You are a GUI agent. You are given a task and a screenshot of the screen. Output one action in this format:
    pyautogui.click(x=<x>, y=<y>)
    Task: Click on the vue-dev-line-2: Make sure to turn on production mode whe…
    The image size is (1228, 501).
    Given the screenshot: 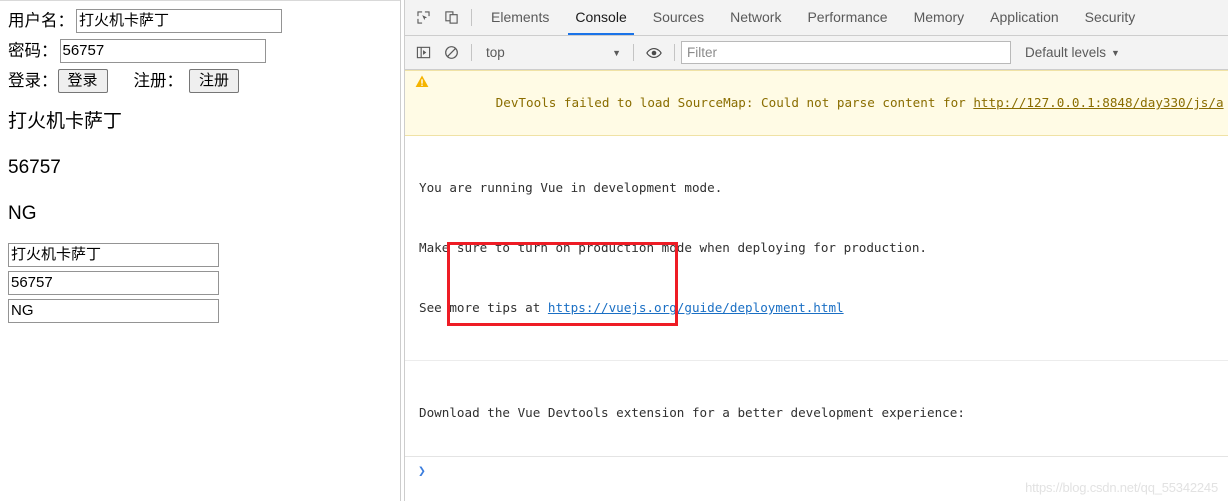 What is the action you would take?
    pyautogui.click(x=673, y=247)
    